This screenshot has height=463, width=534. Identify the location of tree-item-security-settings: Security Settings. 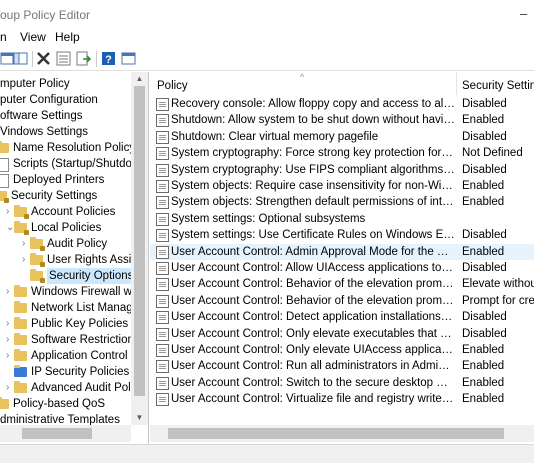
(48, 196).